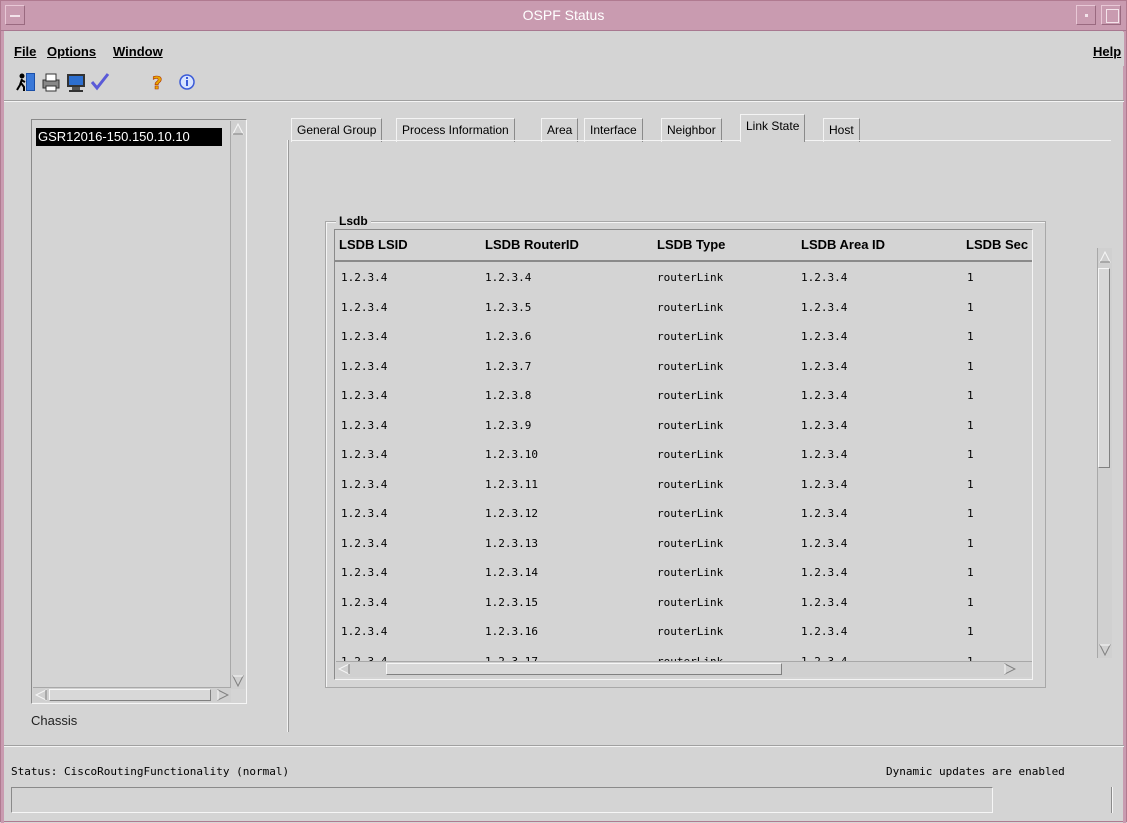  Describe the element at coordinates (508, 307) in the screenshot. I see `cell-routerid: 1.2.3.5` at that location.